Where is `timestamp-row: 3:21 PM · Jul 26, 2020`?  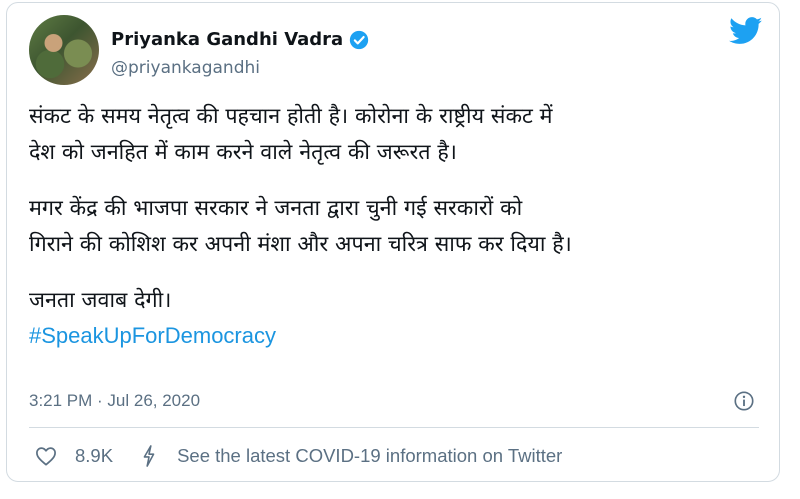
timestamp-row: 3:21 PM · Jul 26, 2020 is located at coordinates (394, 401).